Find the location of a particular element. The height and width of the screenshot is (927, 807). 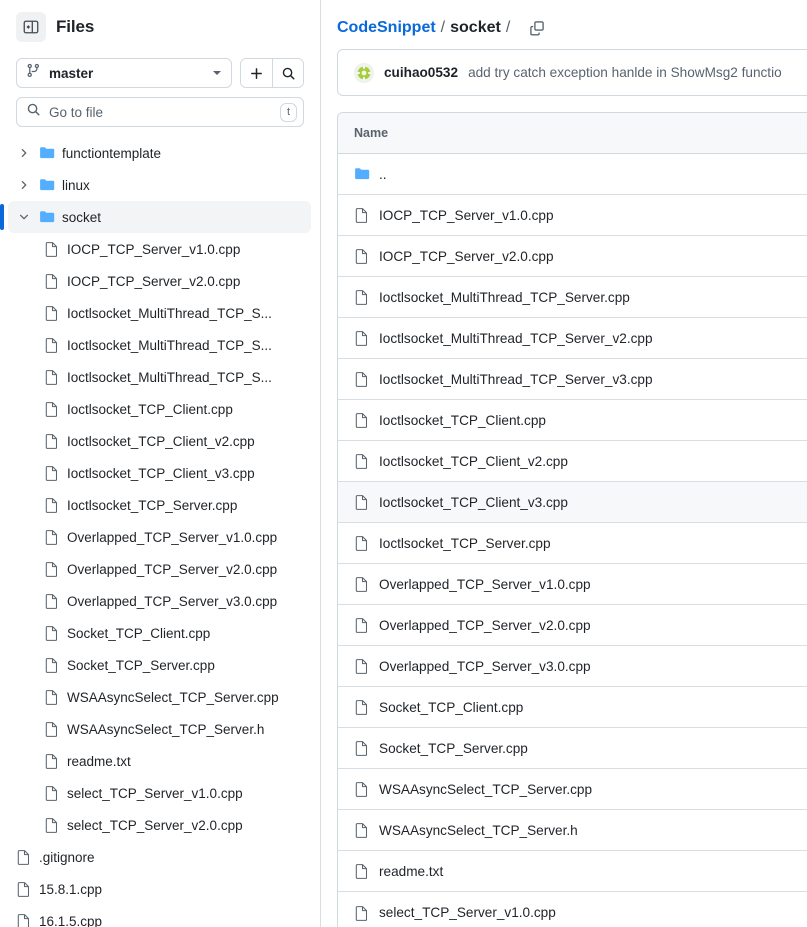

table-row: Ioctlsocket_TCP_Client_v2.cpp is located at coordinates (572, 461).